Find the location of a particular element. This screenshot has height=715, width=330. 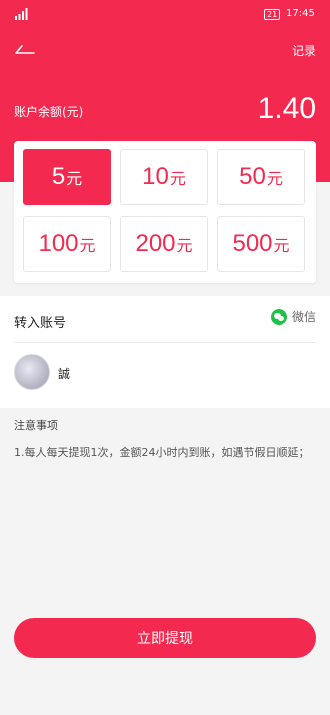

avatar is located at coordinates (32, 372).